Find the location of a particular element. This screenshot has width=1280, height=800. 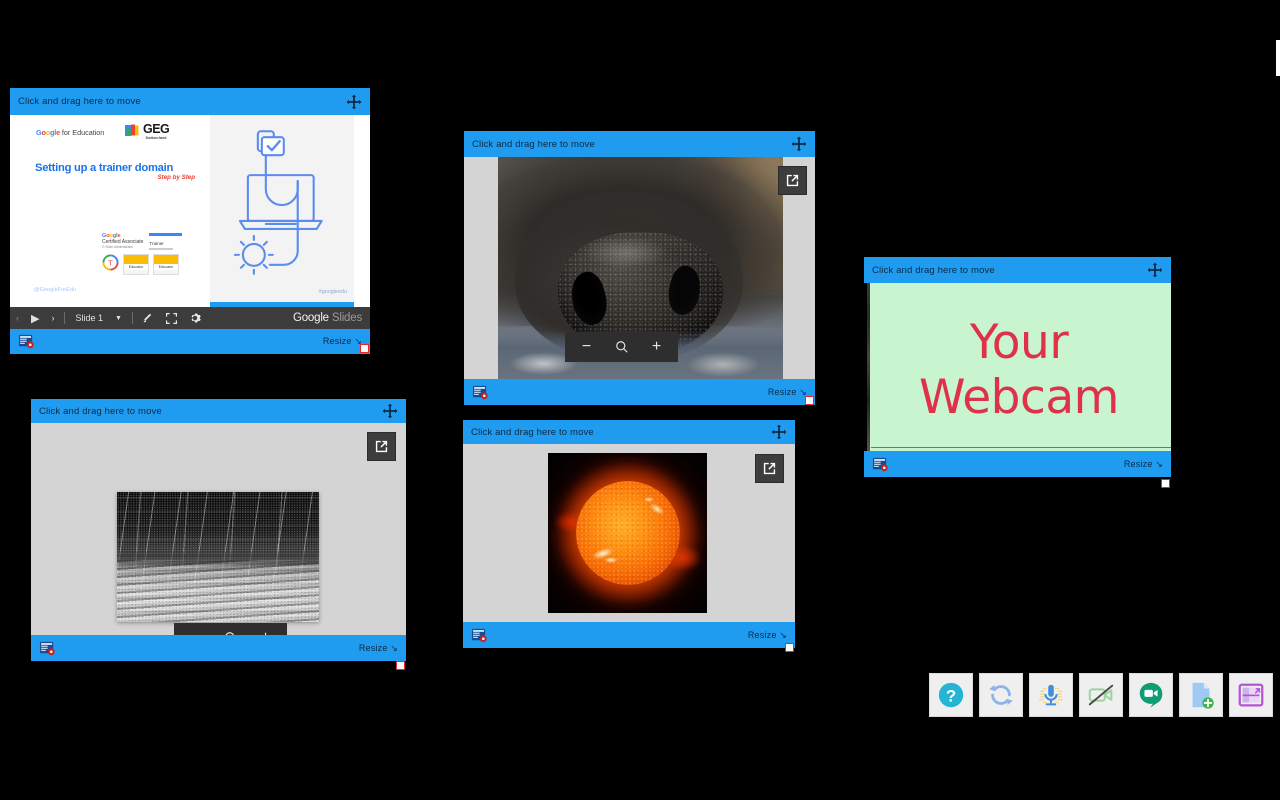

bottom-toolbar: ? is located at coordinates (1101, 695).